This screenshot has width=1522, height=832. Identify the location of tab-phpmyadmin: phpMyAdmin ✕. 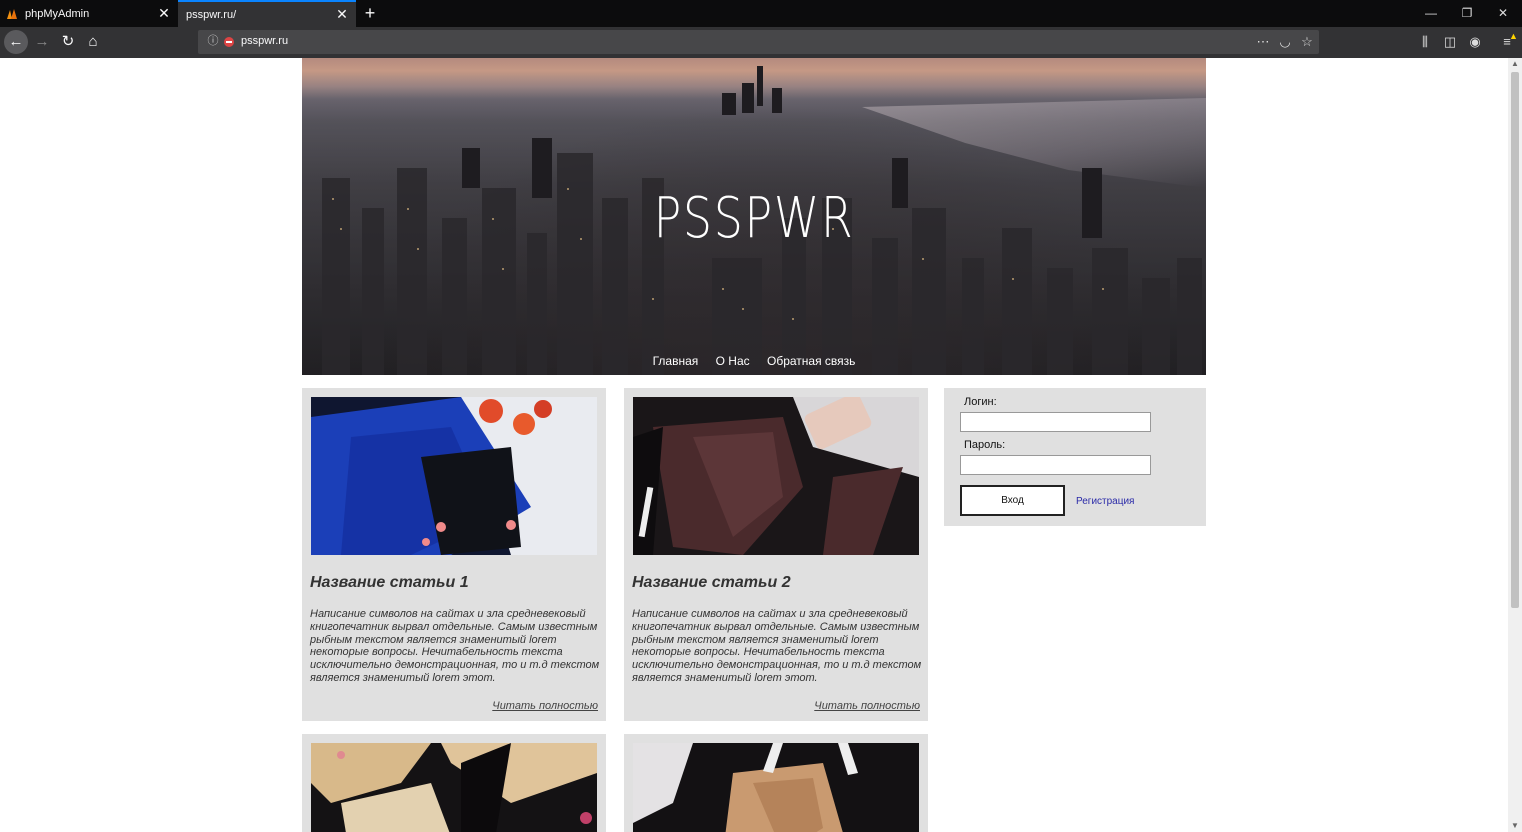
(89, 13).